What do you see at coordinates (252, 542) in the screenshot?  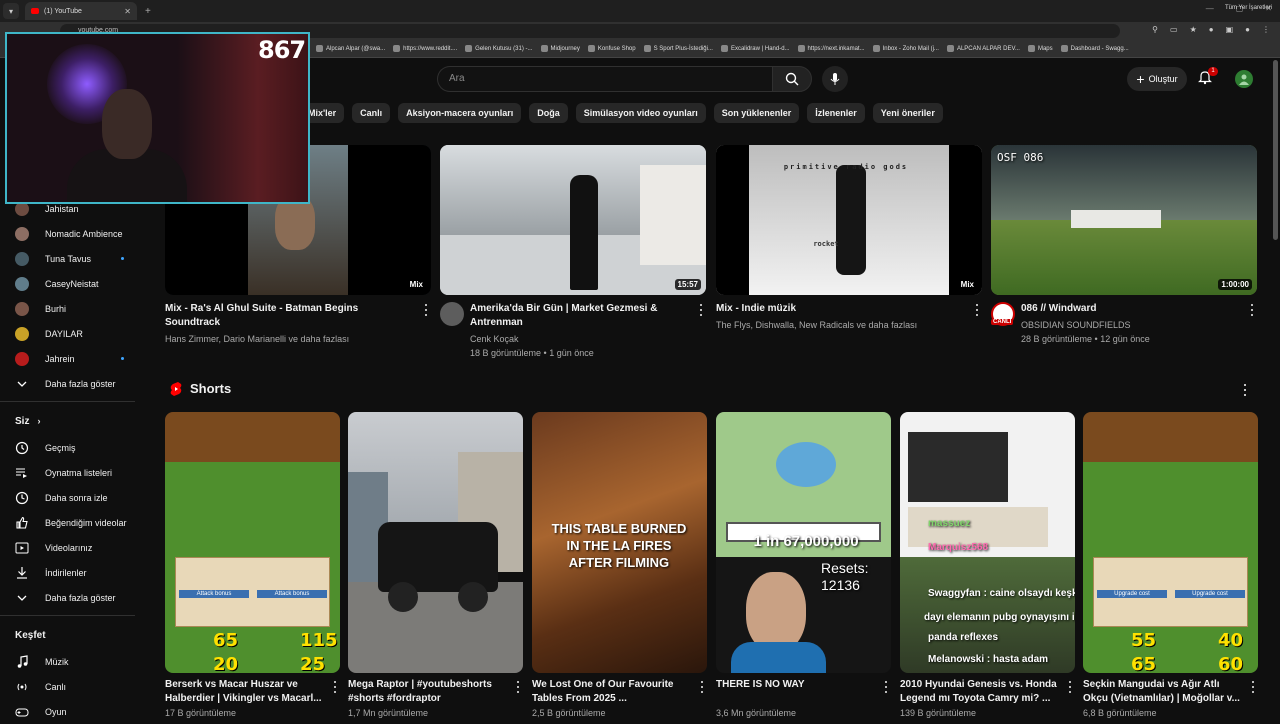 I see `short-thumbnail: Attack bonus Attack bonus 65 115 20 25` at bounding box center [252, 542].